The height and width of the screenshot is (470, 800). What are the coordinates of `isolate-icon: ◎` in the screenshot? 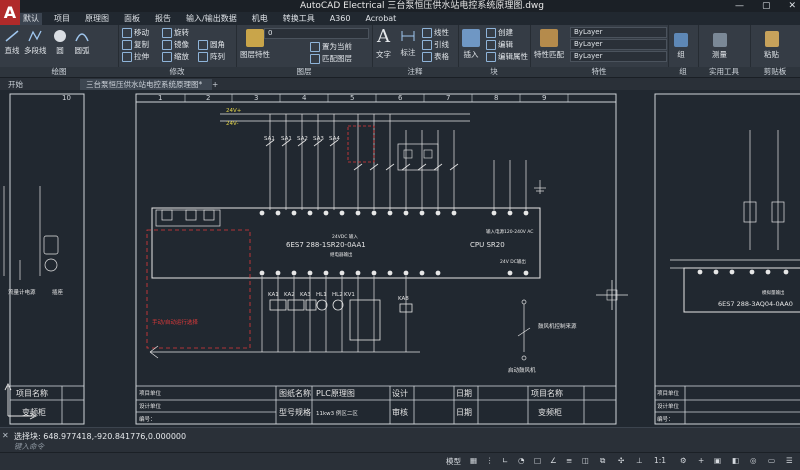 It's located at (753, 460).